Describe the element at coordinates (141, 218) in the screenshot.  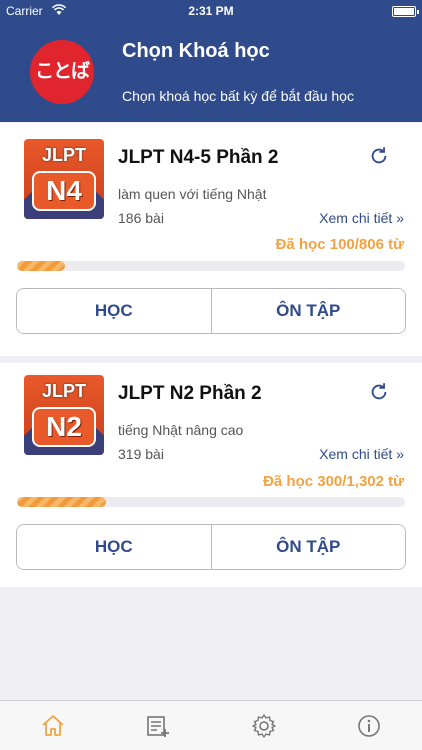
I see `lesson-count: 186 bài` at that location.